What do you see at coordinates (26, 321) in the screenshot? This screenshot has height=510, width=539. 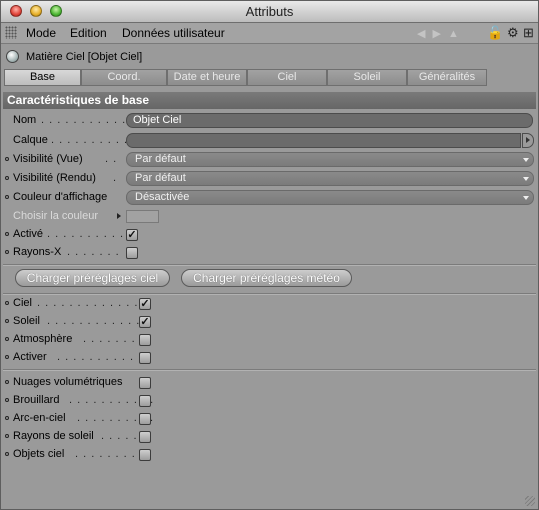 I see `soleil-label: Soleil` at bounding box center [26, 321].